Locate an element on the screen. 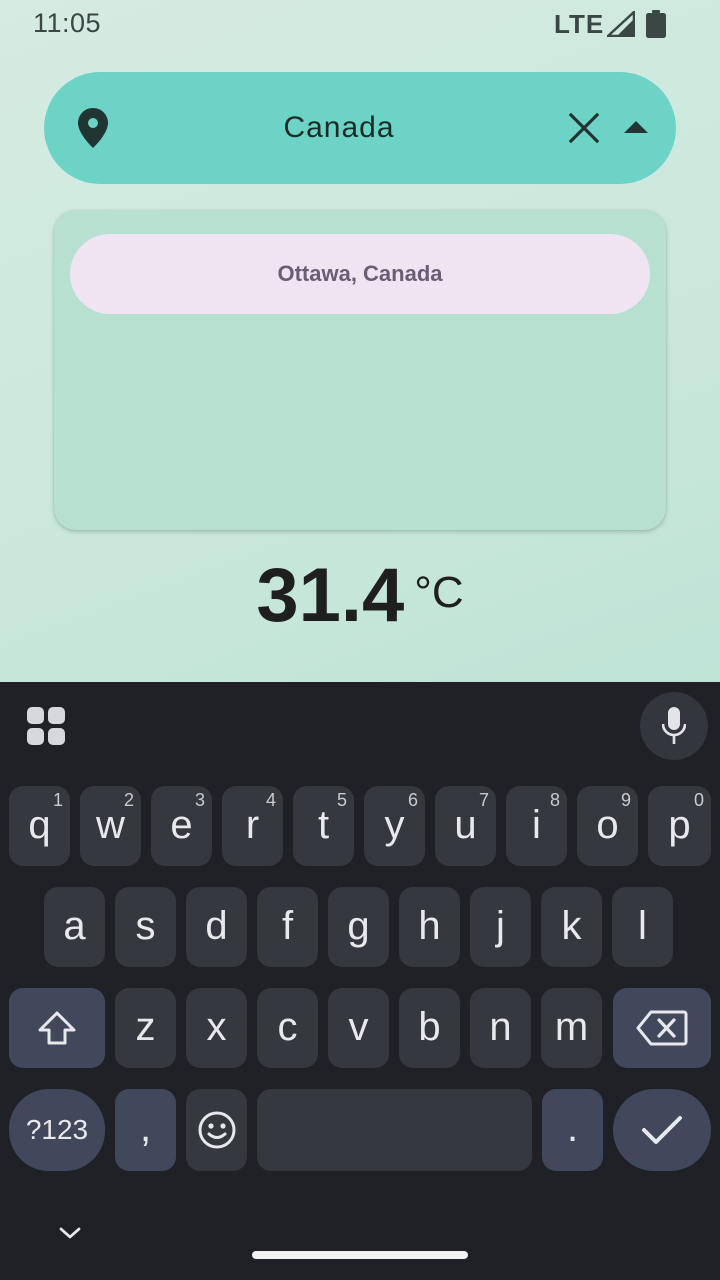 Image resolution: width=720 pixels, height=1280 pixels. period-key: . is located at coordinates (572, 1130).